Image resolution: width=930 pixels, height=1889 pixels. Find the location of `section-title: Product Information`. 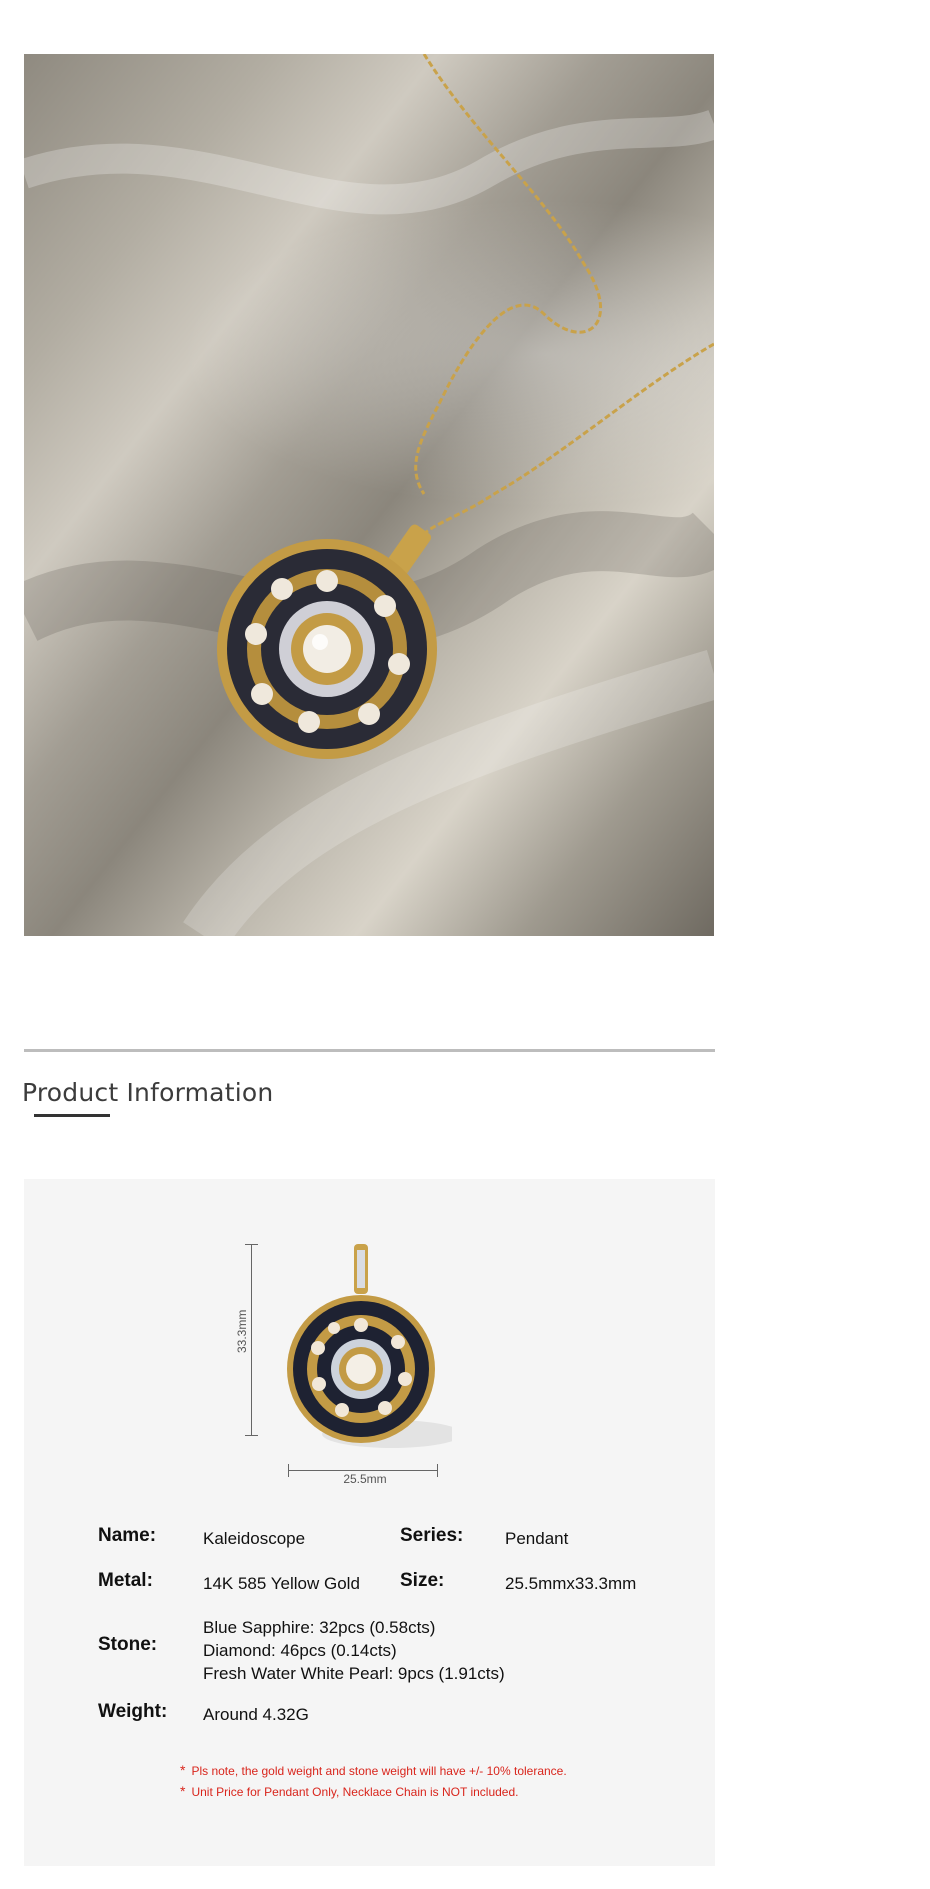

section-title: Product Information is located at coordinates (148, 1092).